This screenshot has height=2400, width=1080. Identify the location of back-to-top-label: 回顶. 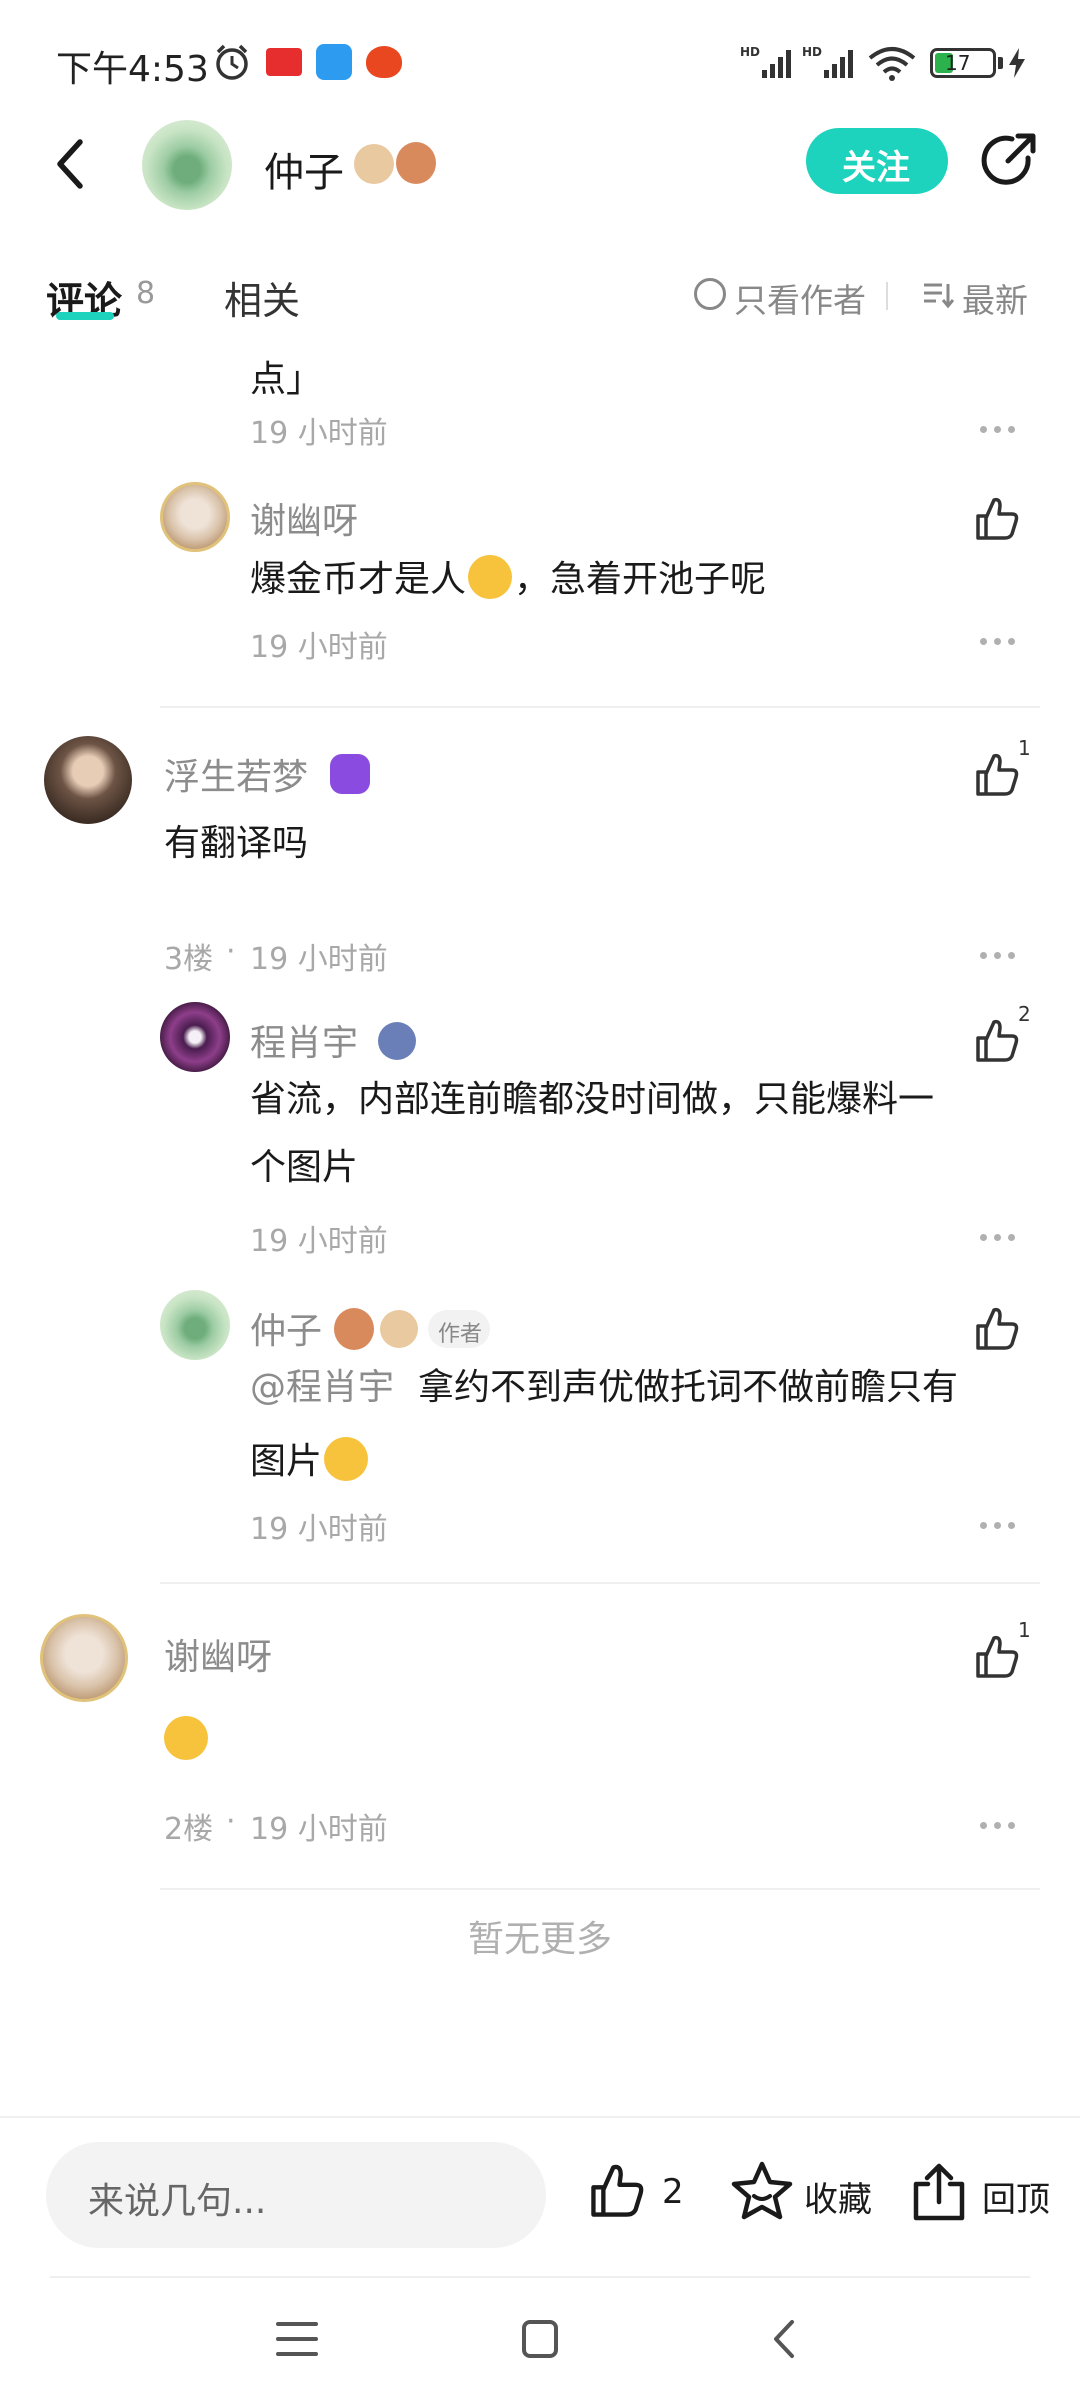
(1016, 2200).